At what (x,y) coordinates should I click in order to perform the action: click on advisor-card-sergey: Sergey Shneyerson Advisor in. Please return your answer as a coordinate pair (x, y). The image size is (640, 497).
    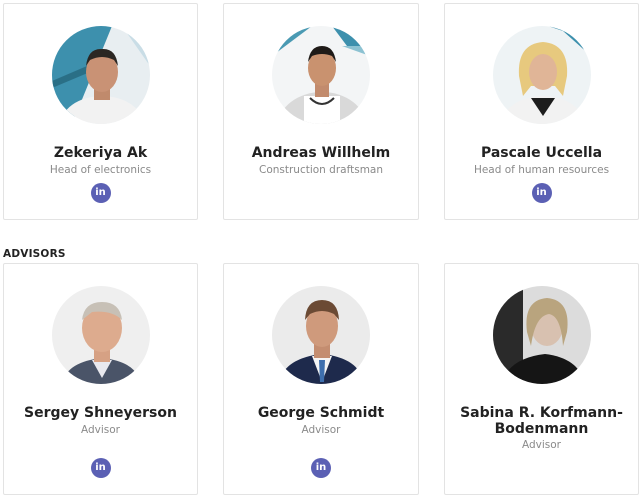
    Looking at the image, I should click on (100, 379).